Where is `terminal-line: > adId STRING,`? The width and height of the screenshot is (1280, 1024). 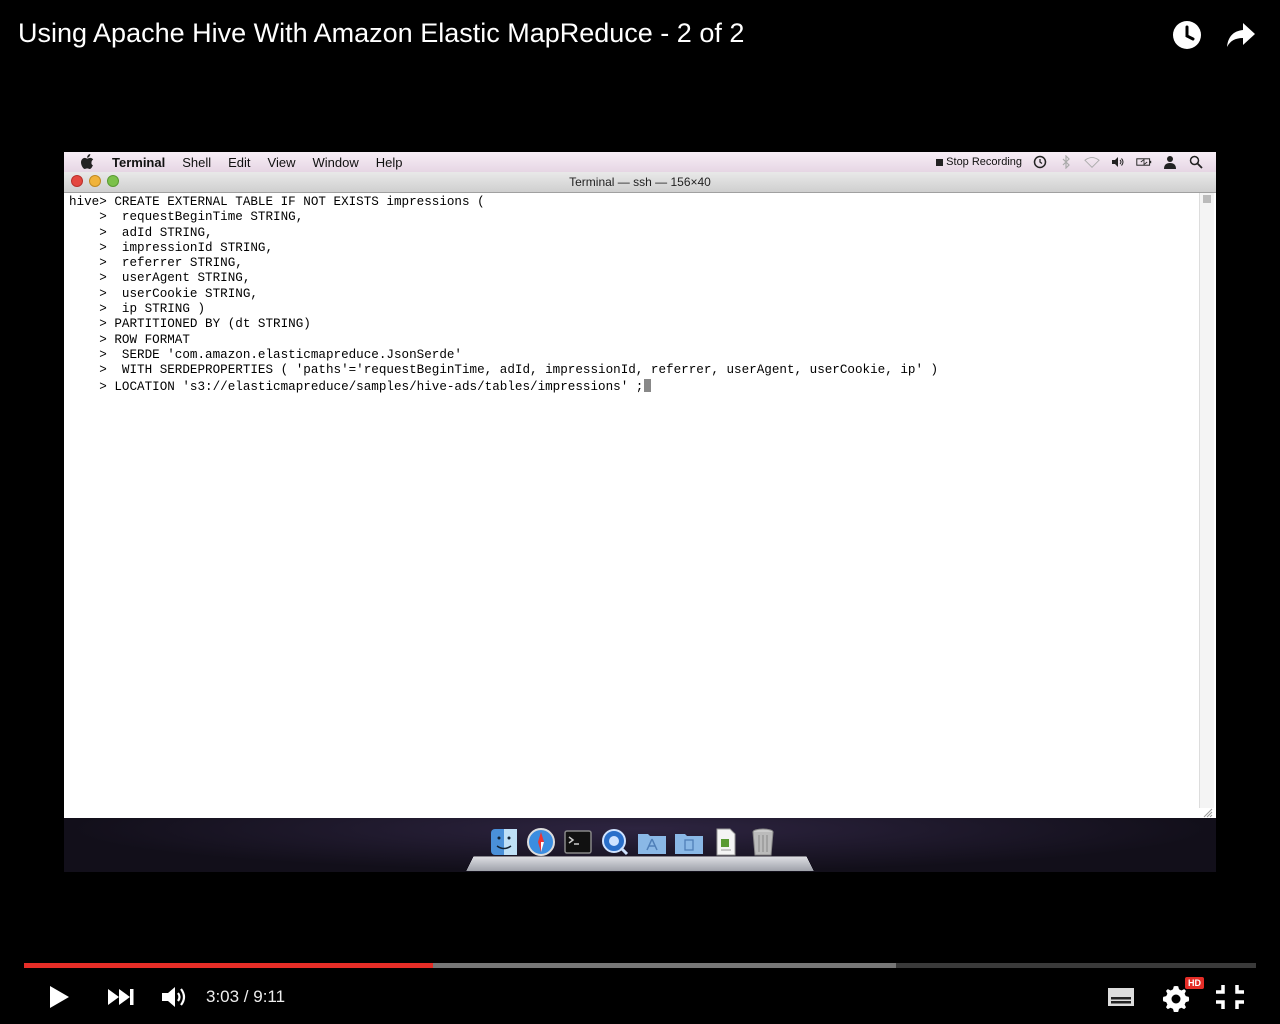 terminal-line: > adId STRING, is located at coordinates (141, 232).